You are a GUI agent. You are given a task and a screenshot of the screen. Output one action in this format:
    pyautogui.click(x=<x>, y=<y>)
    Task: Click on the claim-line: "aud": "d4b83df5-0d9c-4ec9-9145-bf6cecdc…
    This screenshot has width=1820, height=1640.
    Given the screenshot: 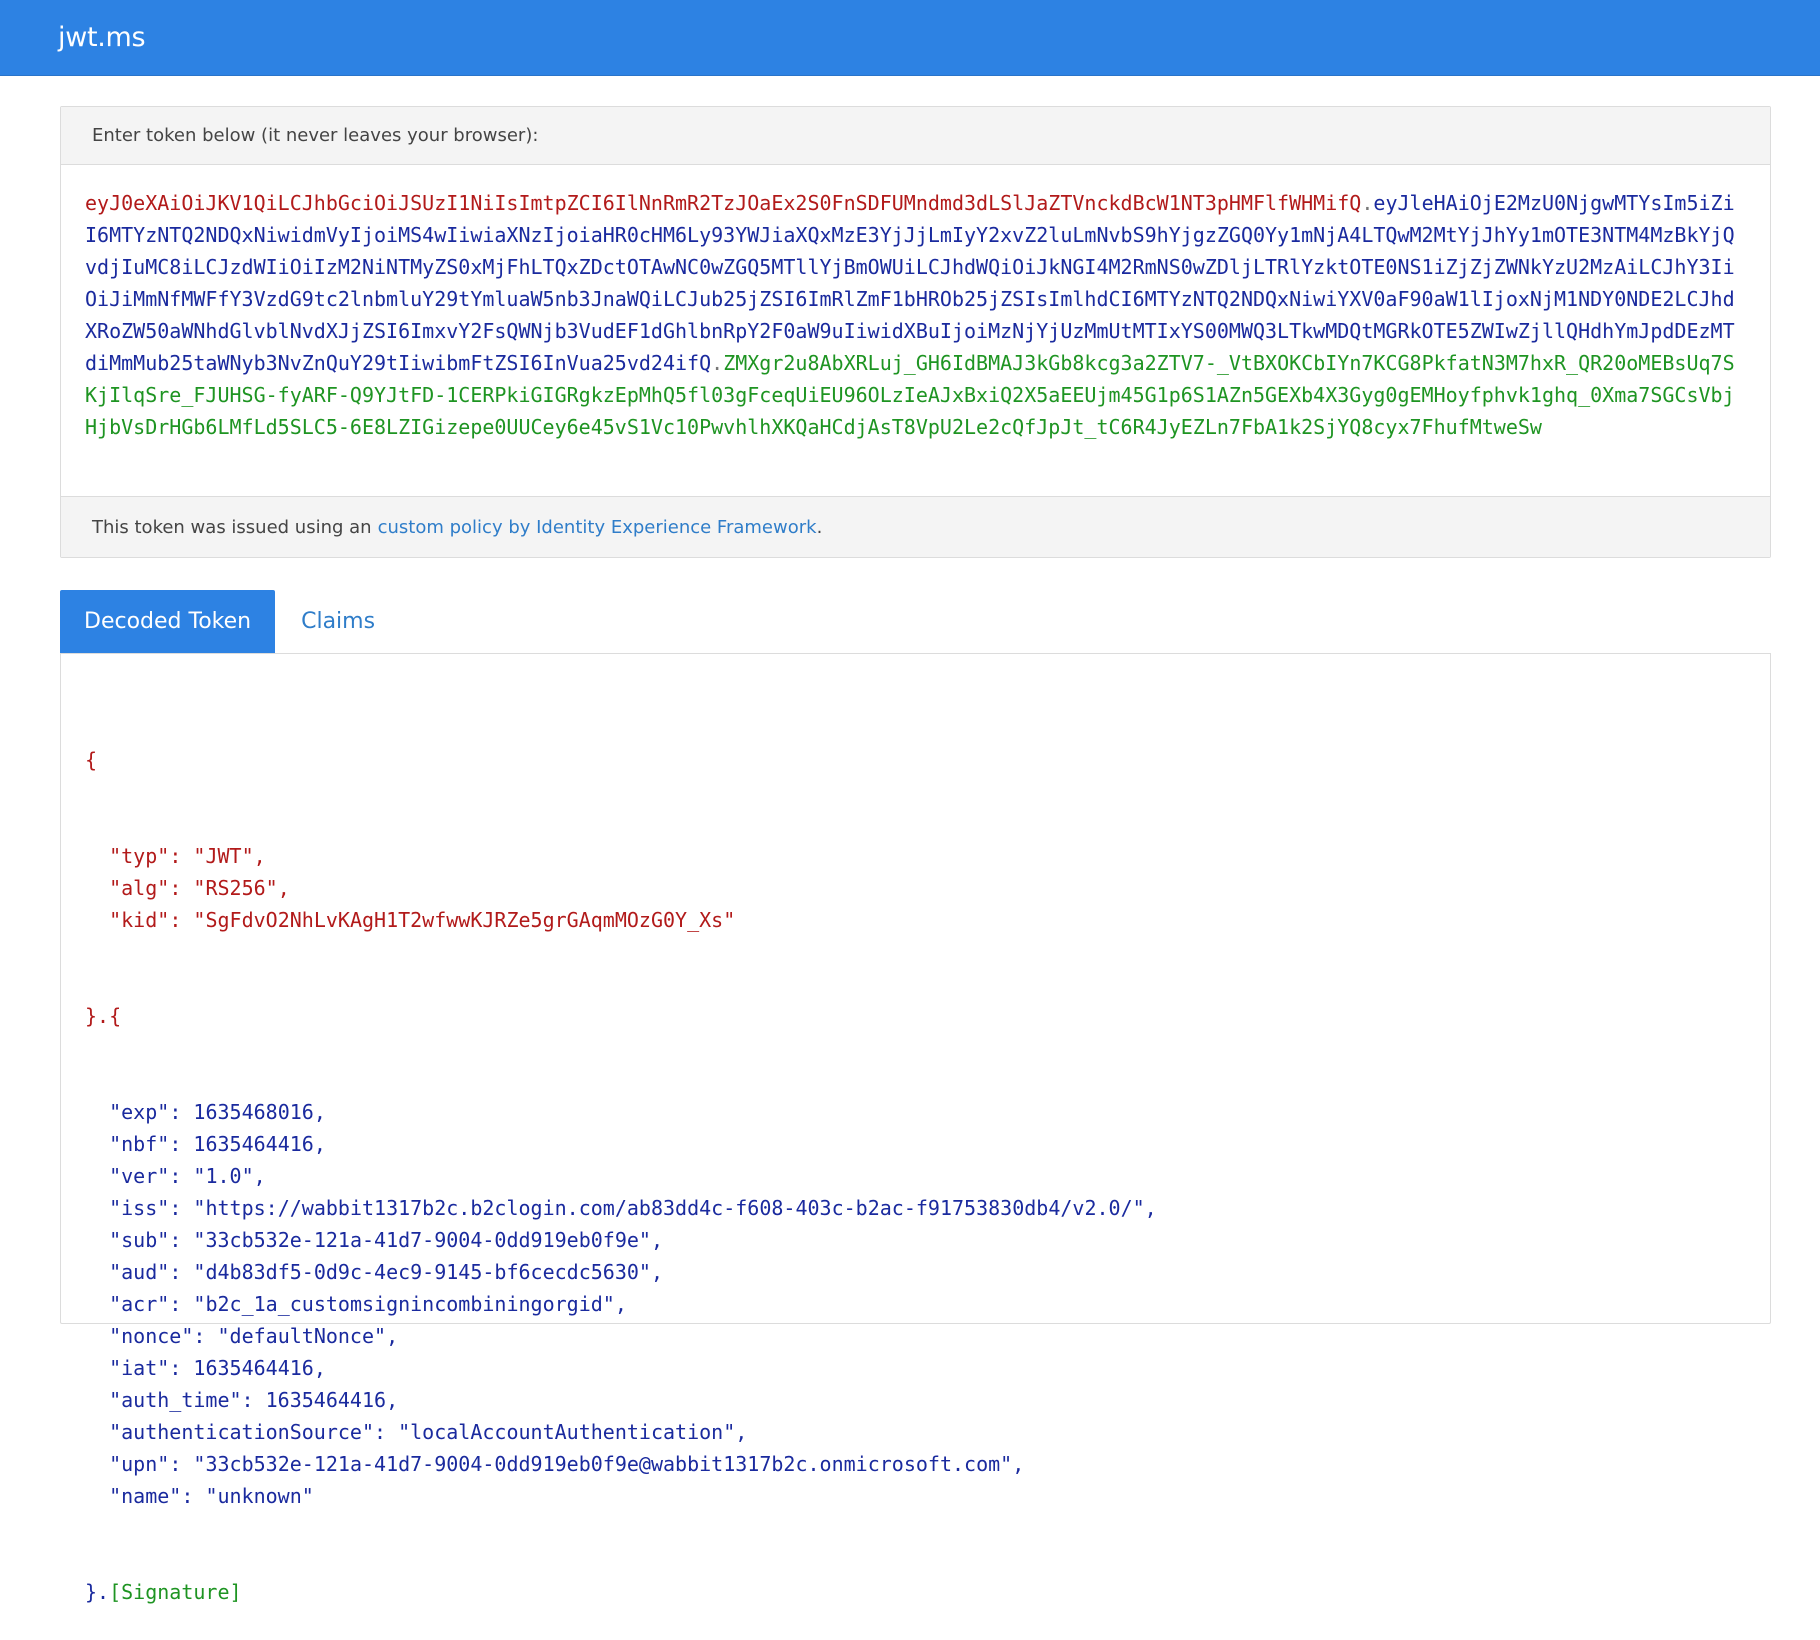 What is the action you would take?
    pyautogui.click(x=386, y=1272)
    